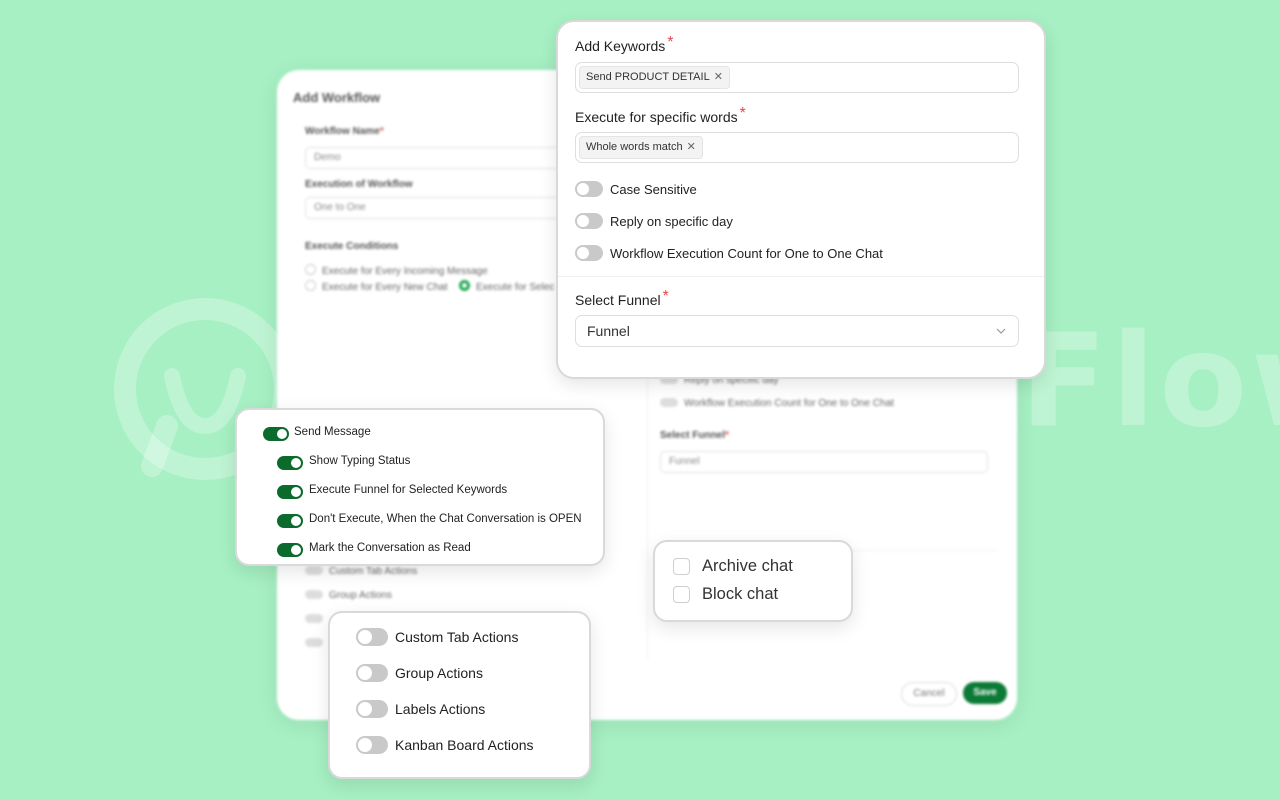  What do you see at coordinates (440, 709) in the screenshot?
I see `toggle-label: Labels Actions` at bounding box center [440, 709].